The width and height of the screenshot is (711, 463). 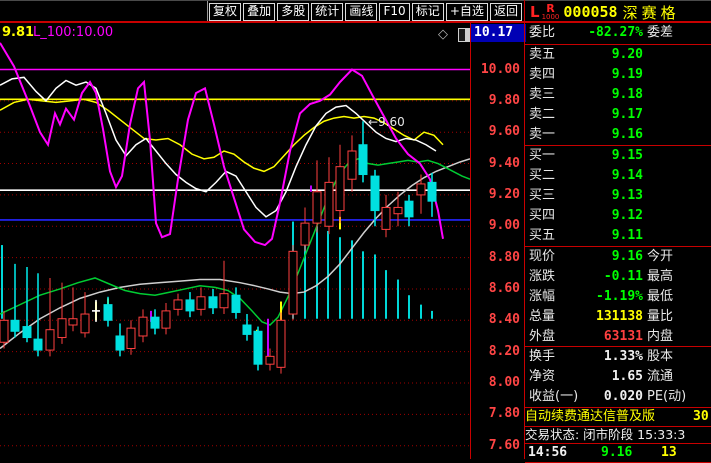 I want to click on ask-section: 卖五 9.20 卖四 9.19 卖三 9.18 卖二 9.17 卖一 9.16, so click(x=618, y=95).